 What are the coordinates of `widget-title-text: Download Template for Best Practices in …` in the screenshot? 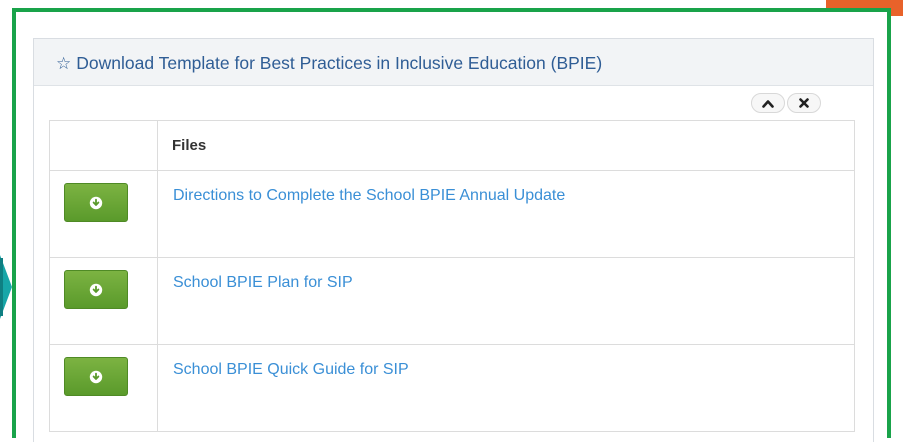 It's located at (339, 63).